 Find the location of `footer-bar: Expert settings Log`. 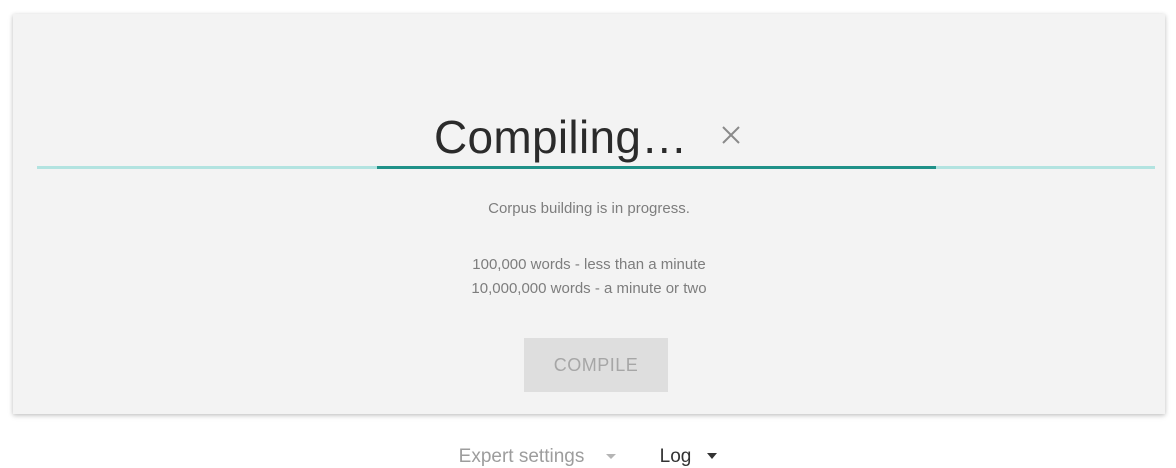

footer-bar: Expert settings Log is located at coordinates (588, 457).